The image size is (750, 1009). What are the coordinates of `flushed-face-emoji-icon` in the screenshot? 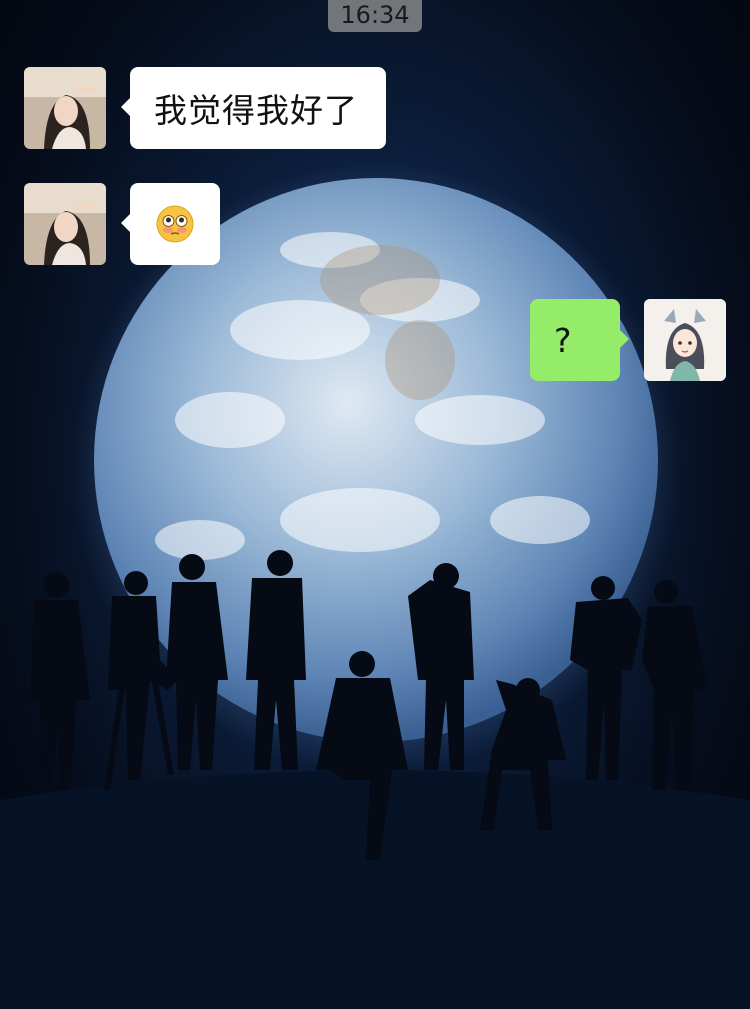 It's located at (175, 224).